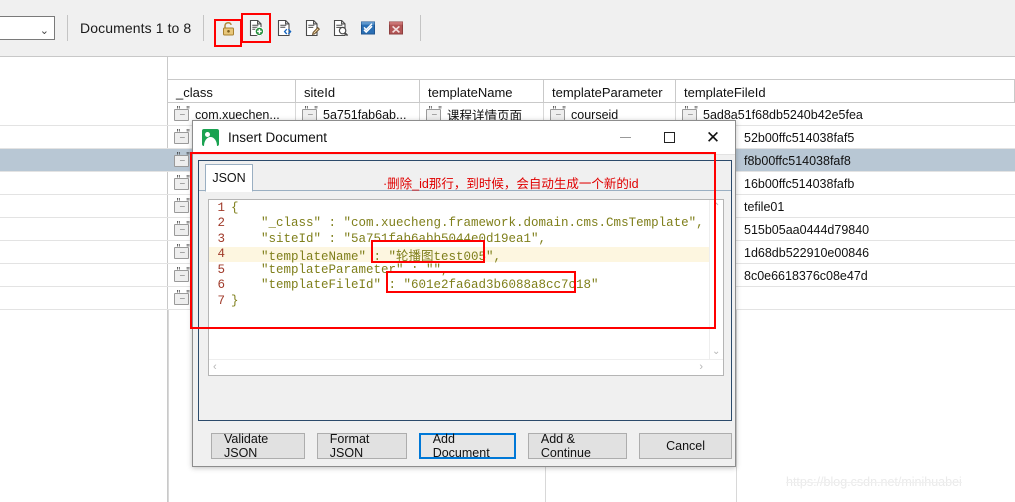  I want to click on toolbar-icon-group, so click(312, 28).